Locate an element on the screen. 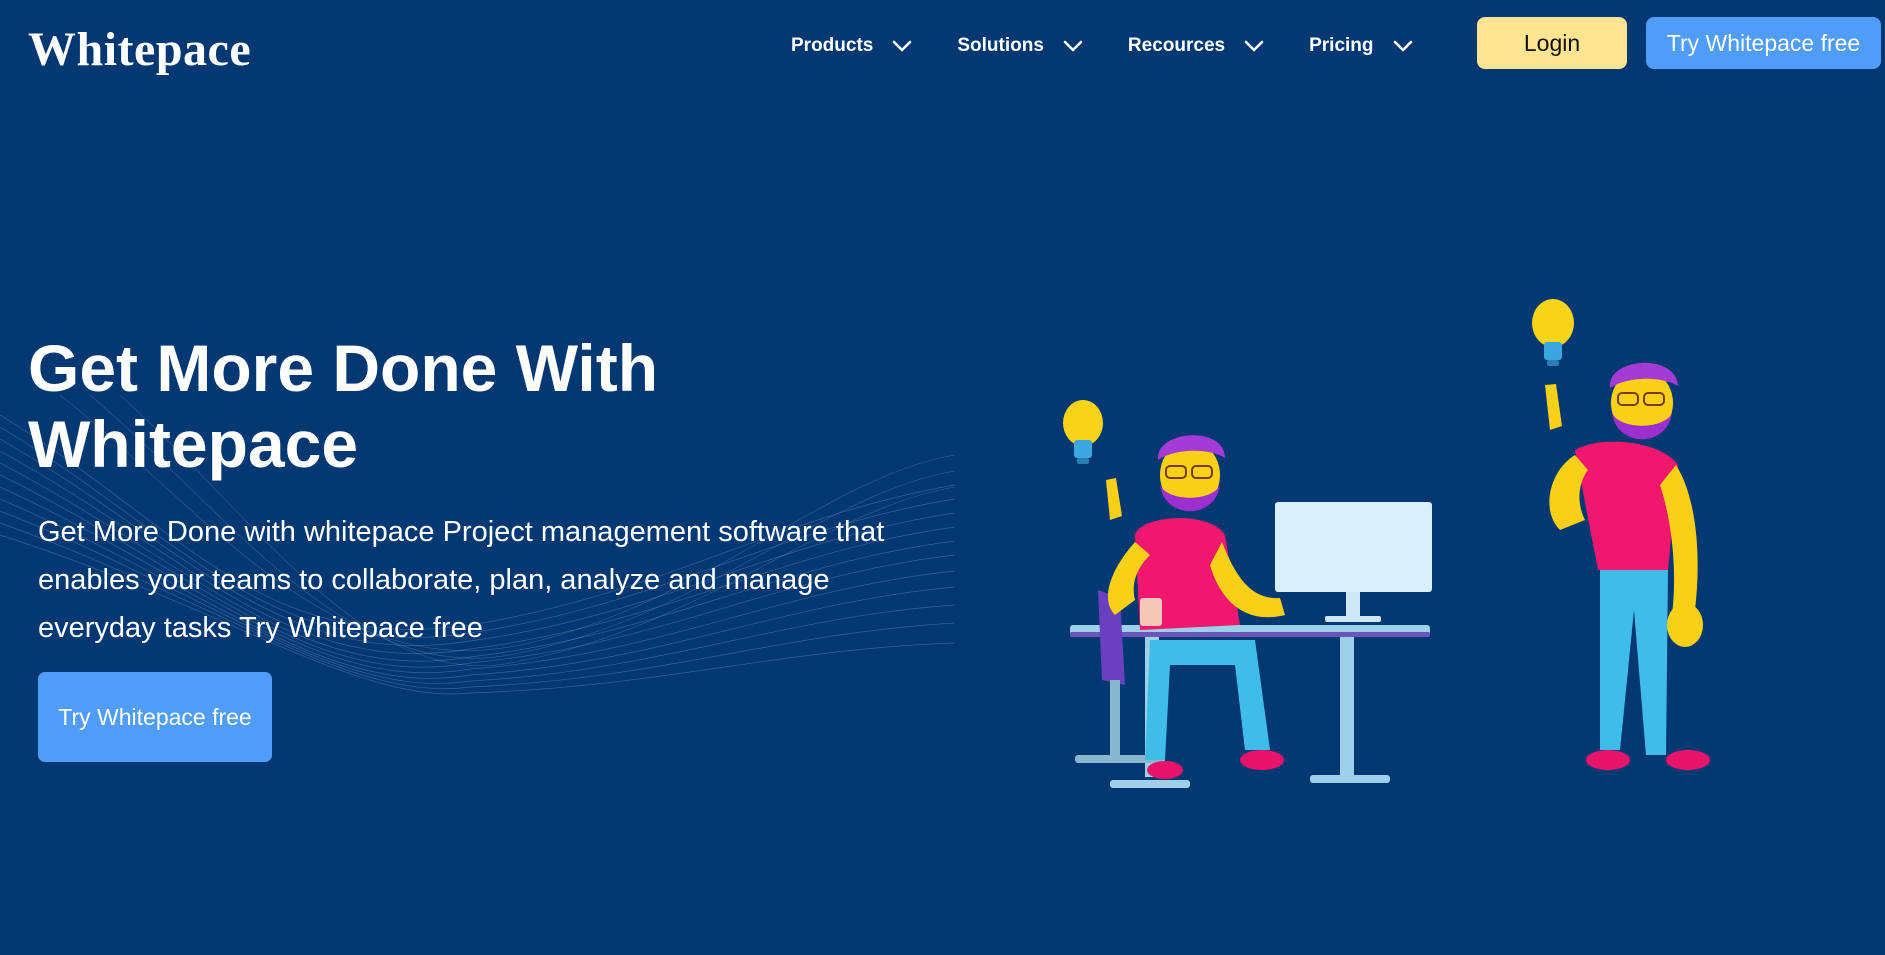  nav-item-label: Products is located at coordinates (832, 45).